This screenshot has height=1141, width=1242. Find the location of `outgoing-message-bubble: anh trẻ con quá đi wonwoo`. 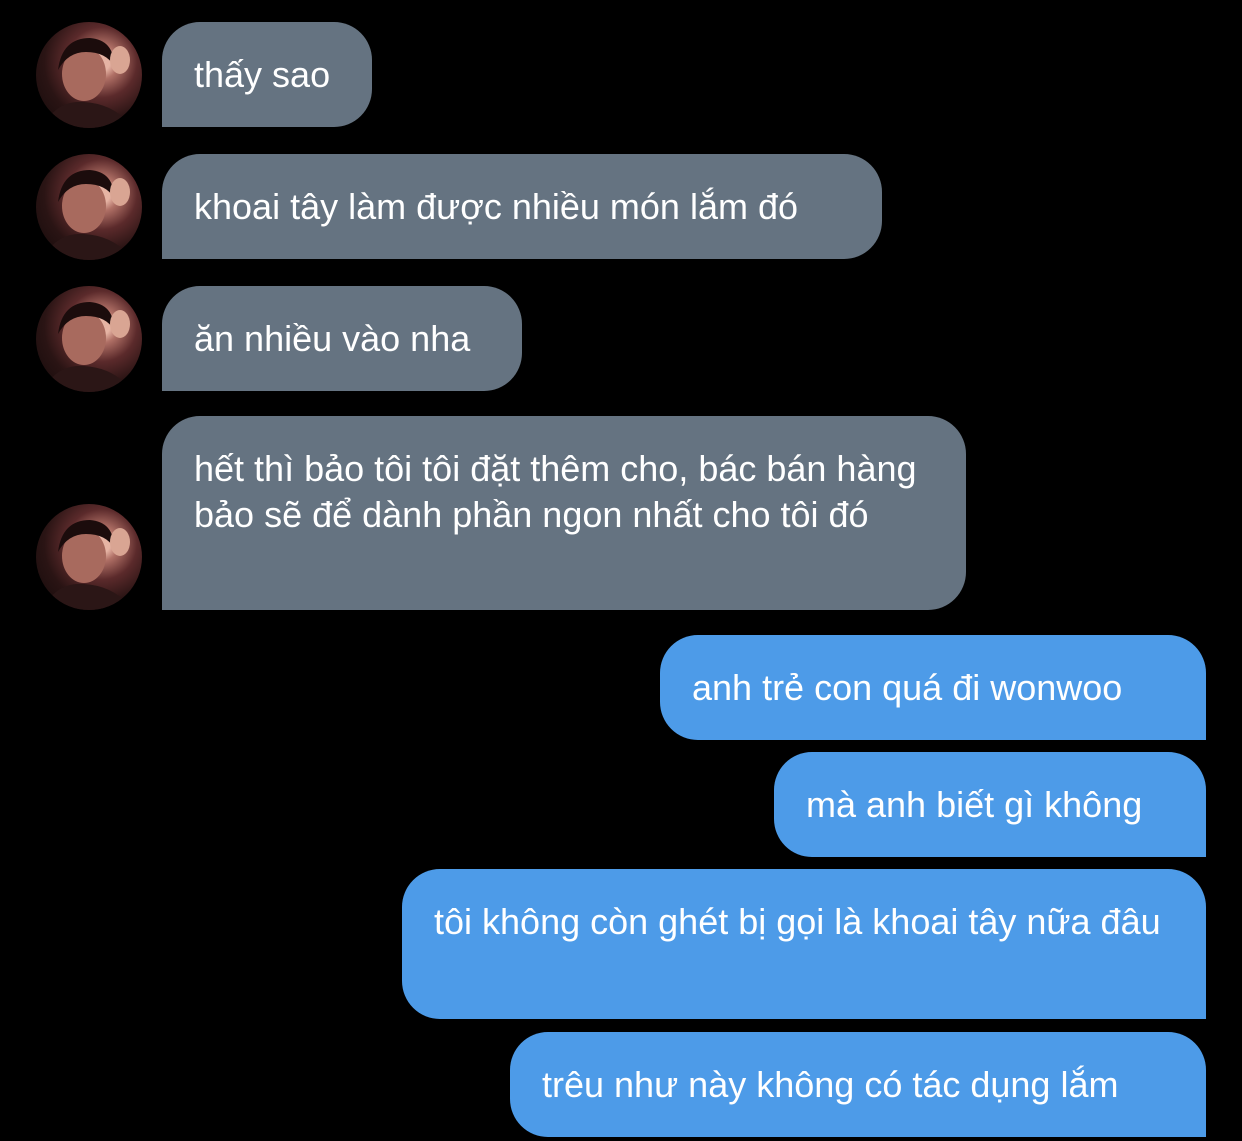

outgoing-message-bubble: anh trẻ con quá đi wonwoo is located at coordinates (933, 687).